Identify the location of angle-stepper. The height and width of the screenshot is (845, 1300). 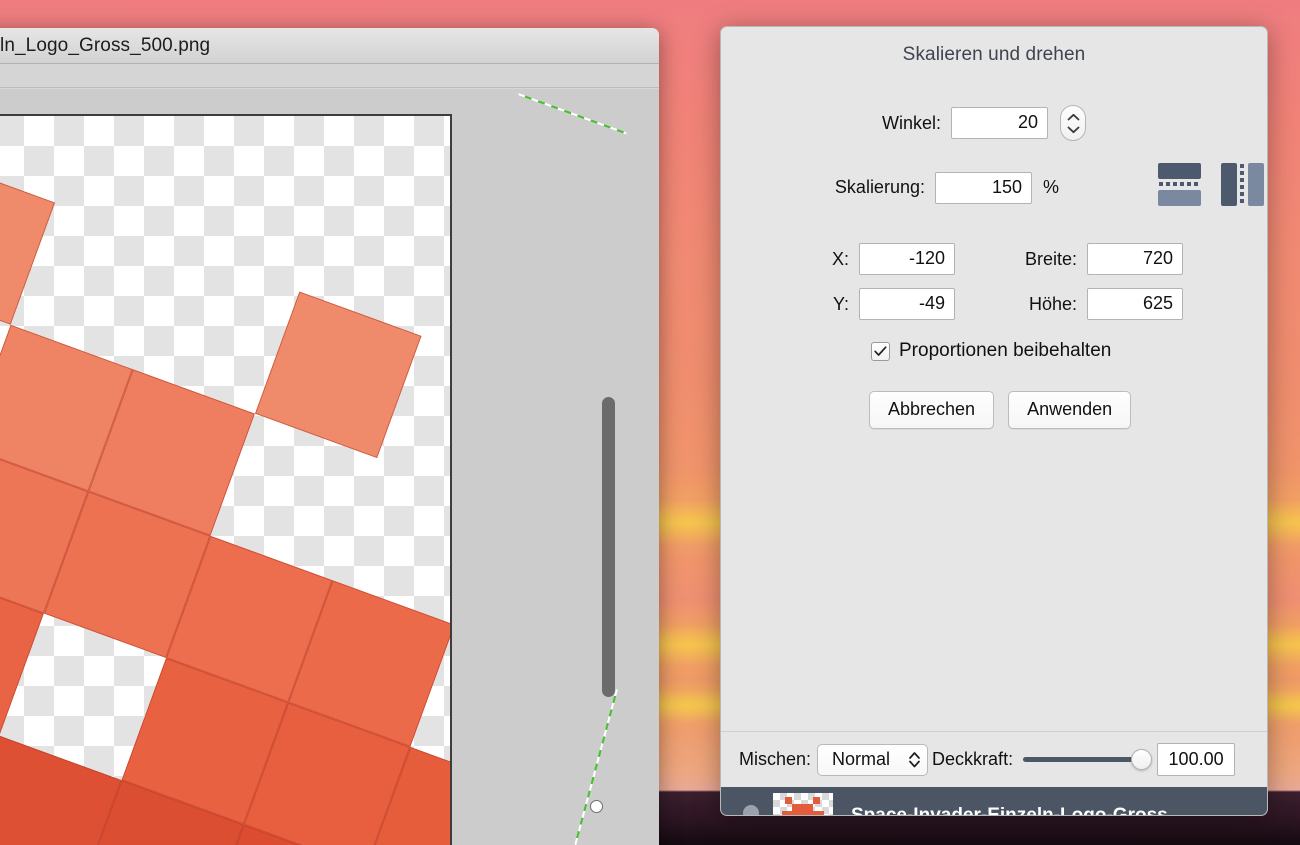
(1073, 123).